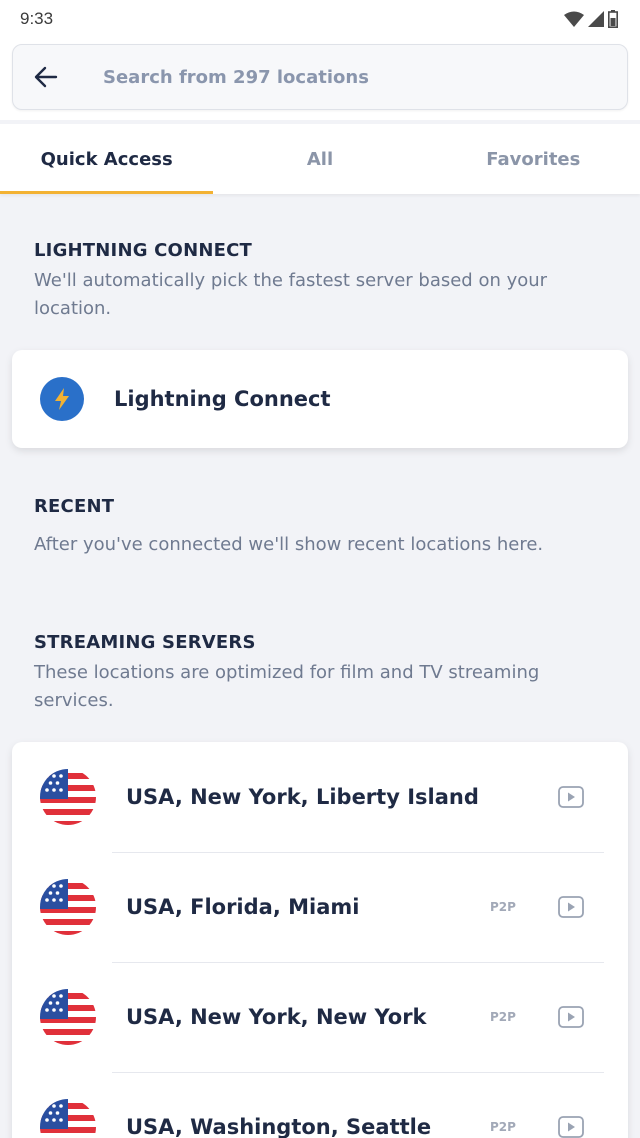 This screenshot has width=640, height=1138. I want to click on status-bar: 9:33, so click(320, 19).